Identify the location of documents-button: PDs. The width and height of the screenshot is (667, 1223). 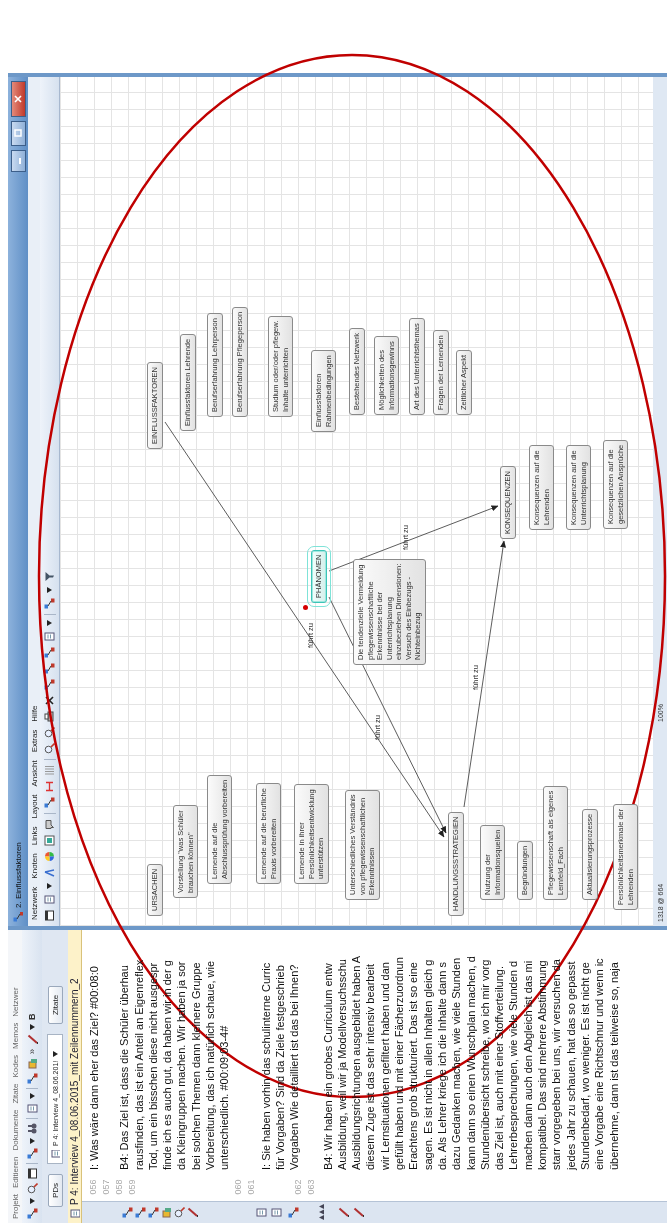
(55, 1190).